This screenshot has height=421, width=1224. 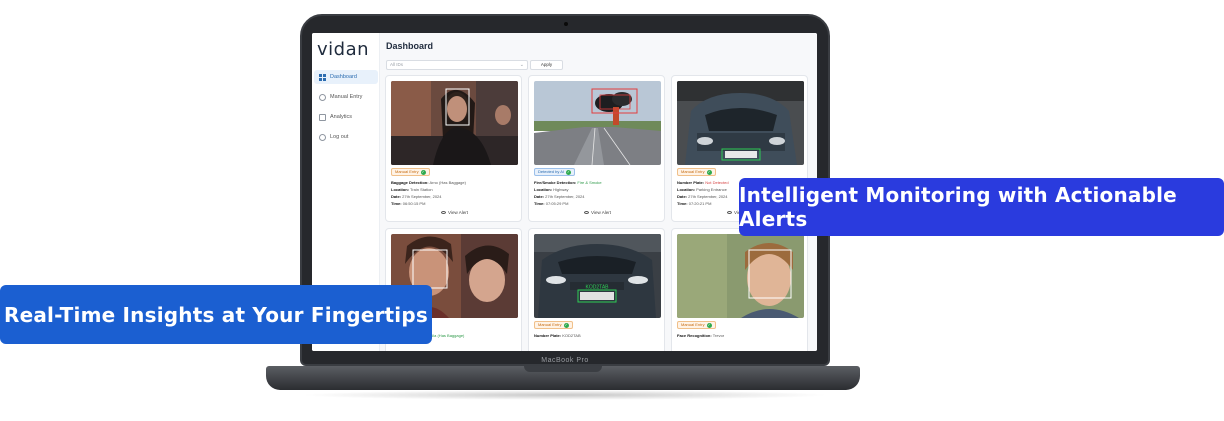 I want to click on callout-insights: Real-Time Insights at Your Fingertips, so click(x=216, y=314).